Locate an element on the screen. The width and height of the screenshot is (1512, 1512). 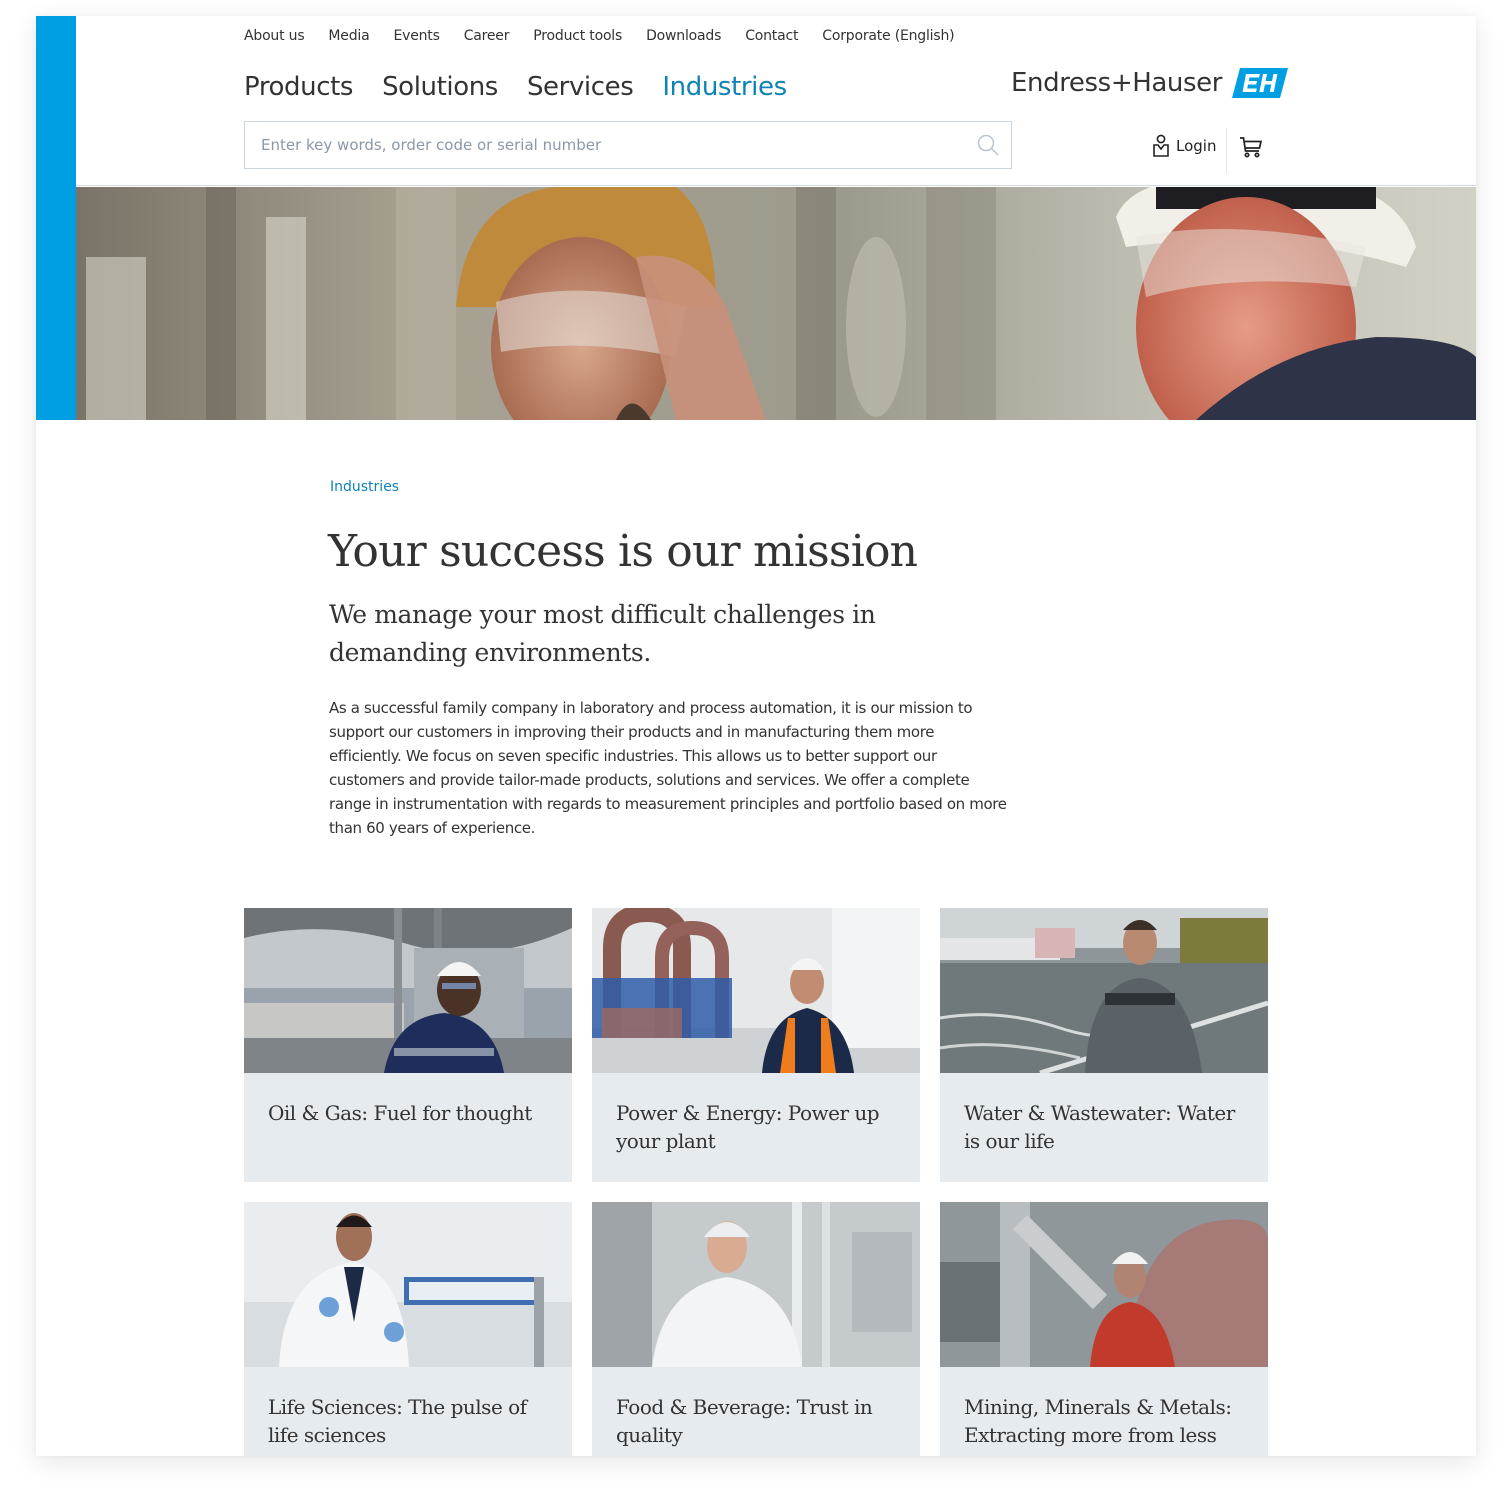
industry-image-life-sciences is located at coordinates (408, 1284).